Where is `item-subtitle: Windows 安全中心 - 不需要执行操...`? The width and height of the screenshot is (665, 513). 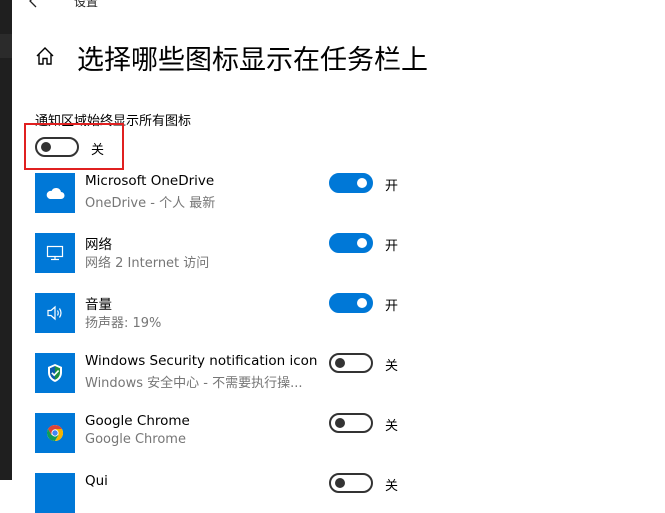
item-subtitle: Windows 安全中心 - 不需要执行操... is located at coordinates (194, 383).